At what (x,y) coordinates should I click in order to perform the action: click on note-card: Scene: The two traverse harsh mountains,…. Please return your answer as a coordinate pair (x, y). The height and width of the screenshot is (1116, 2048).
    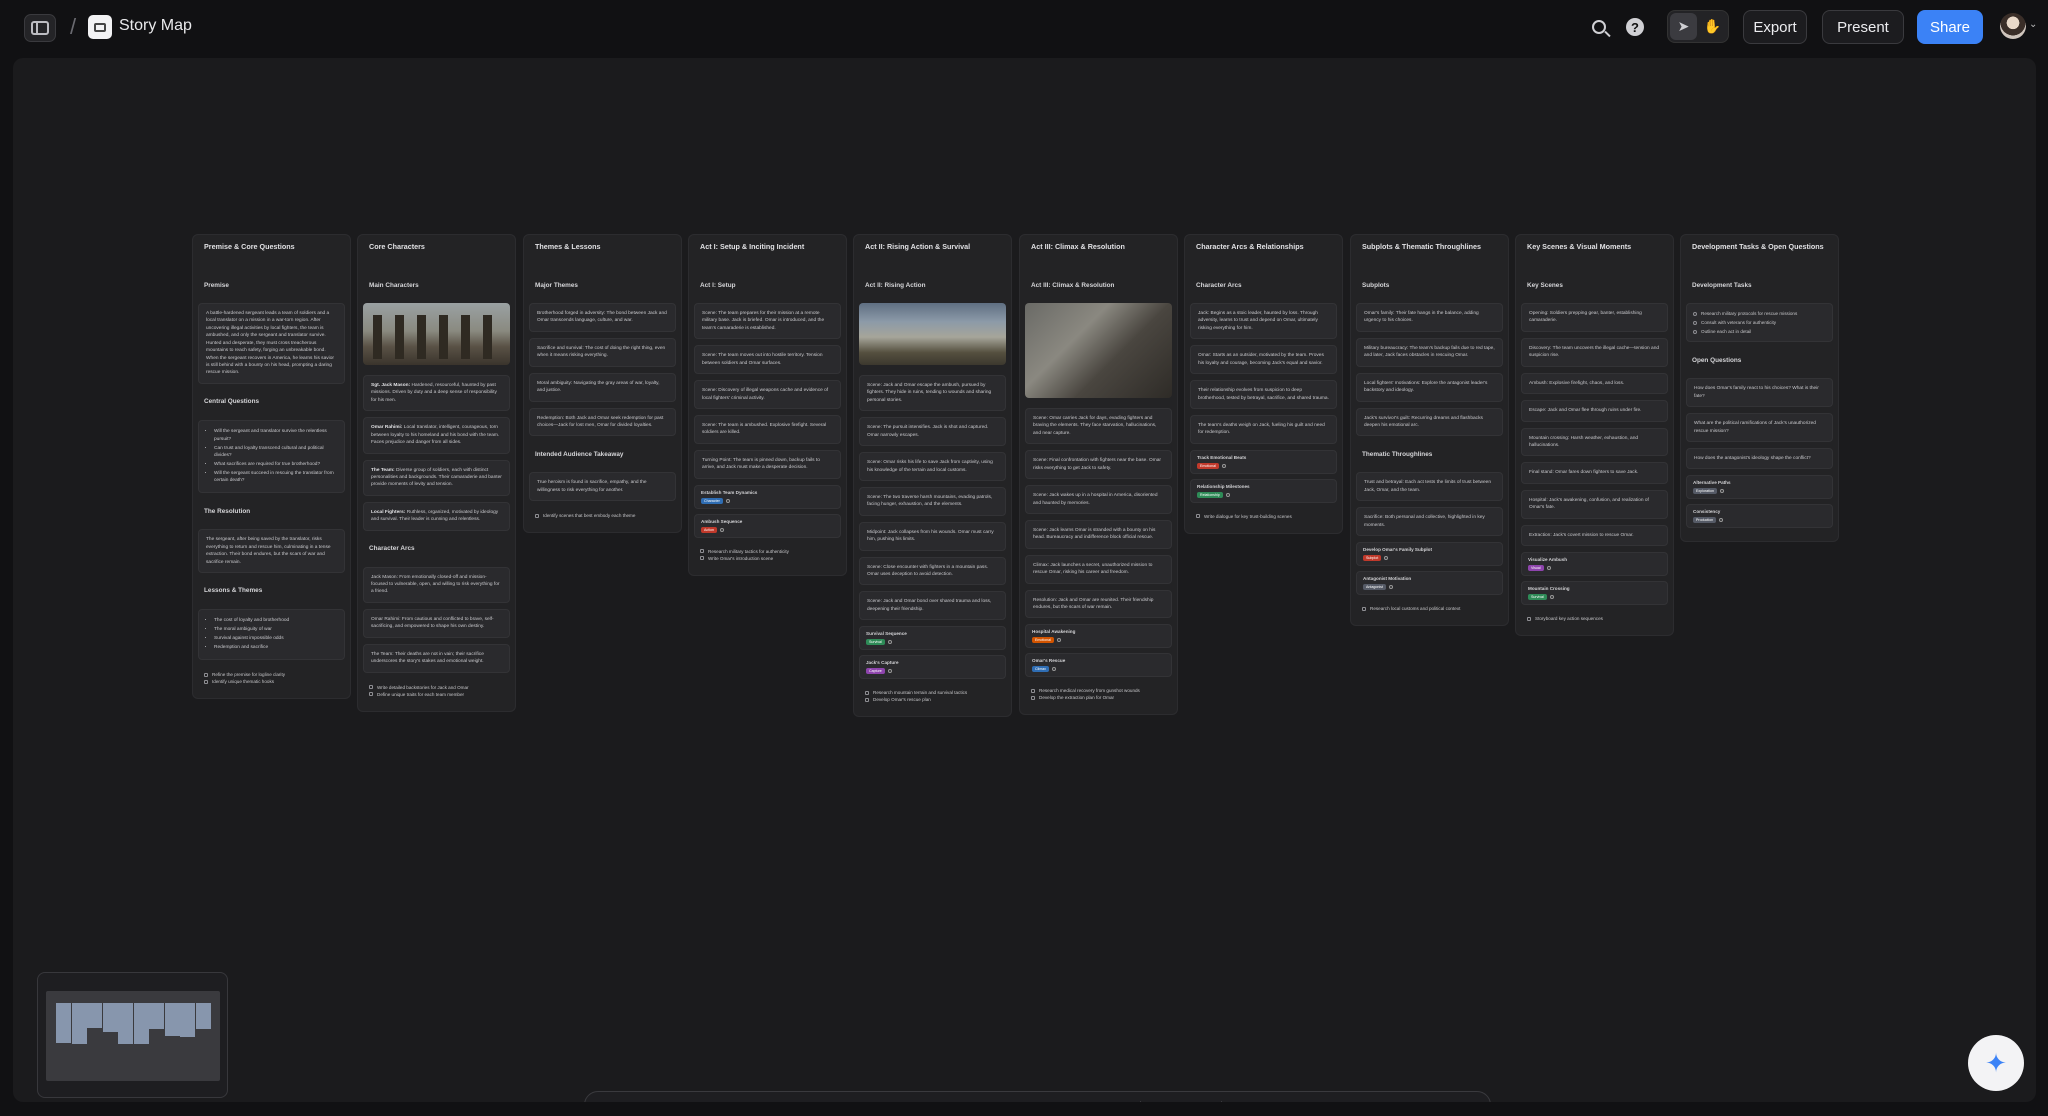
    Looking at the image, I should click on (932, 501).